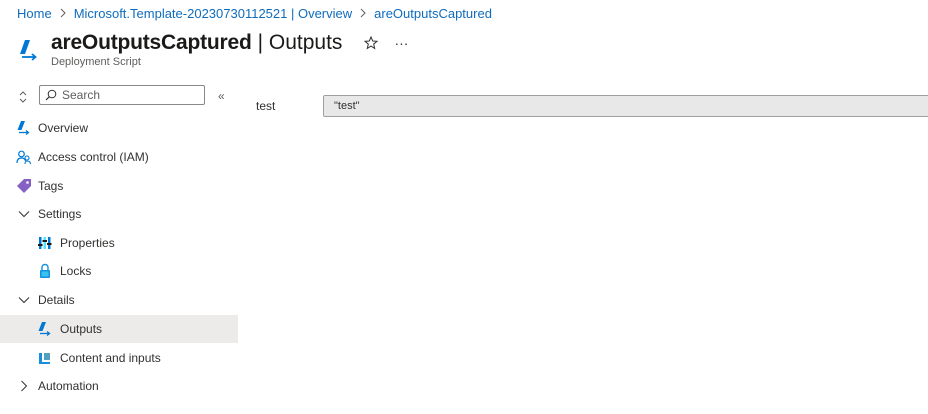  I want to click on sidebar-item-tags: Tags, so click(119, 186).